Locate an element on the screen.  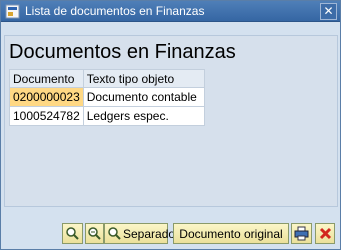
printer-icon is located at coordinates (301, 233).